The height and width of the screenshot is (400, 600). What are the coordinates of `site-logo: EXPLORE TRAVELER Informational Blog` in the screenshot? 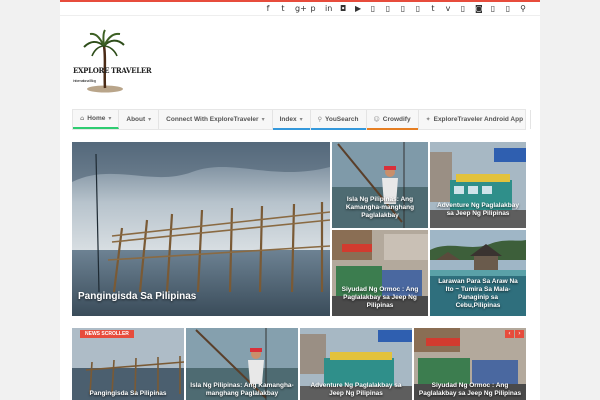 It's located at (112, 62).